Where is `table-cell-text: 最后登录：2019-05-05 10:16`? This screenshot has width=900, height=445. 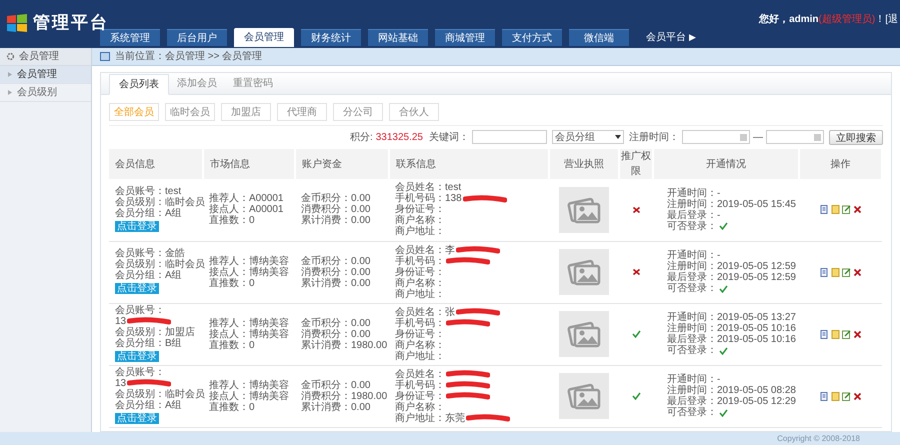
table-cell-text: 最后登录：2019-05-05 10:16 is located at coordinates (731, 339).